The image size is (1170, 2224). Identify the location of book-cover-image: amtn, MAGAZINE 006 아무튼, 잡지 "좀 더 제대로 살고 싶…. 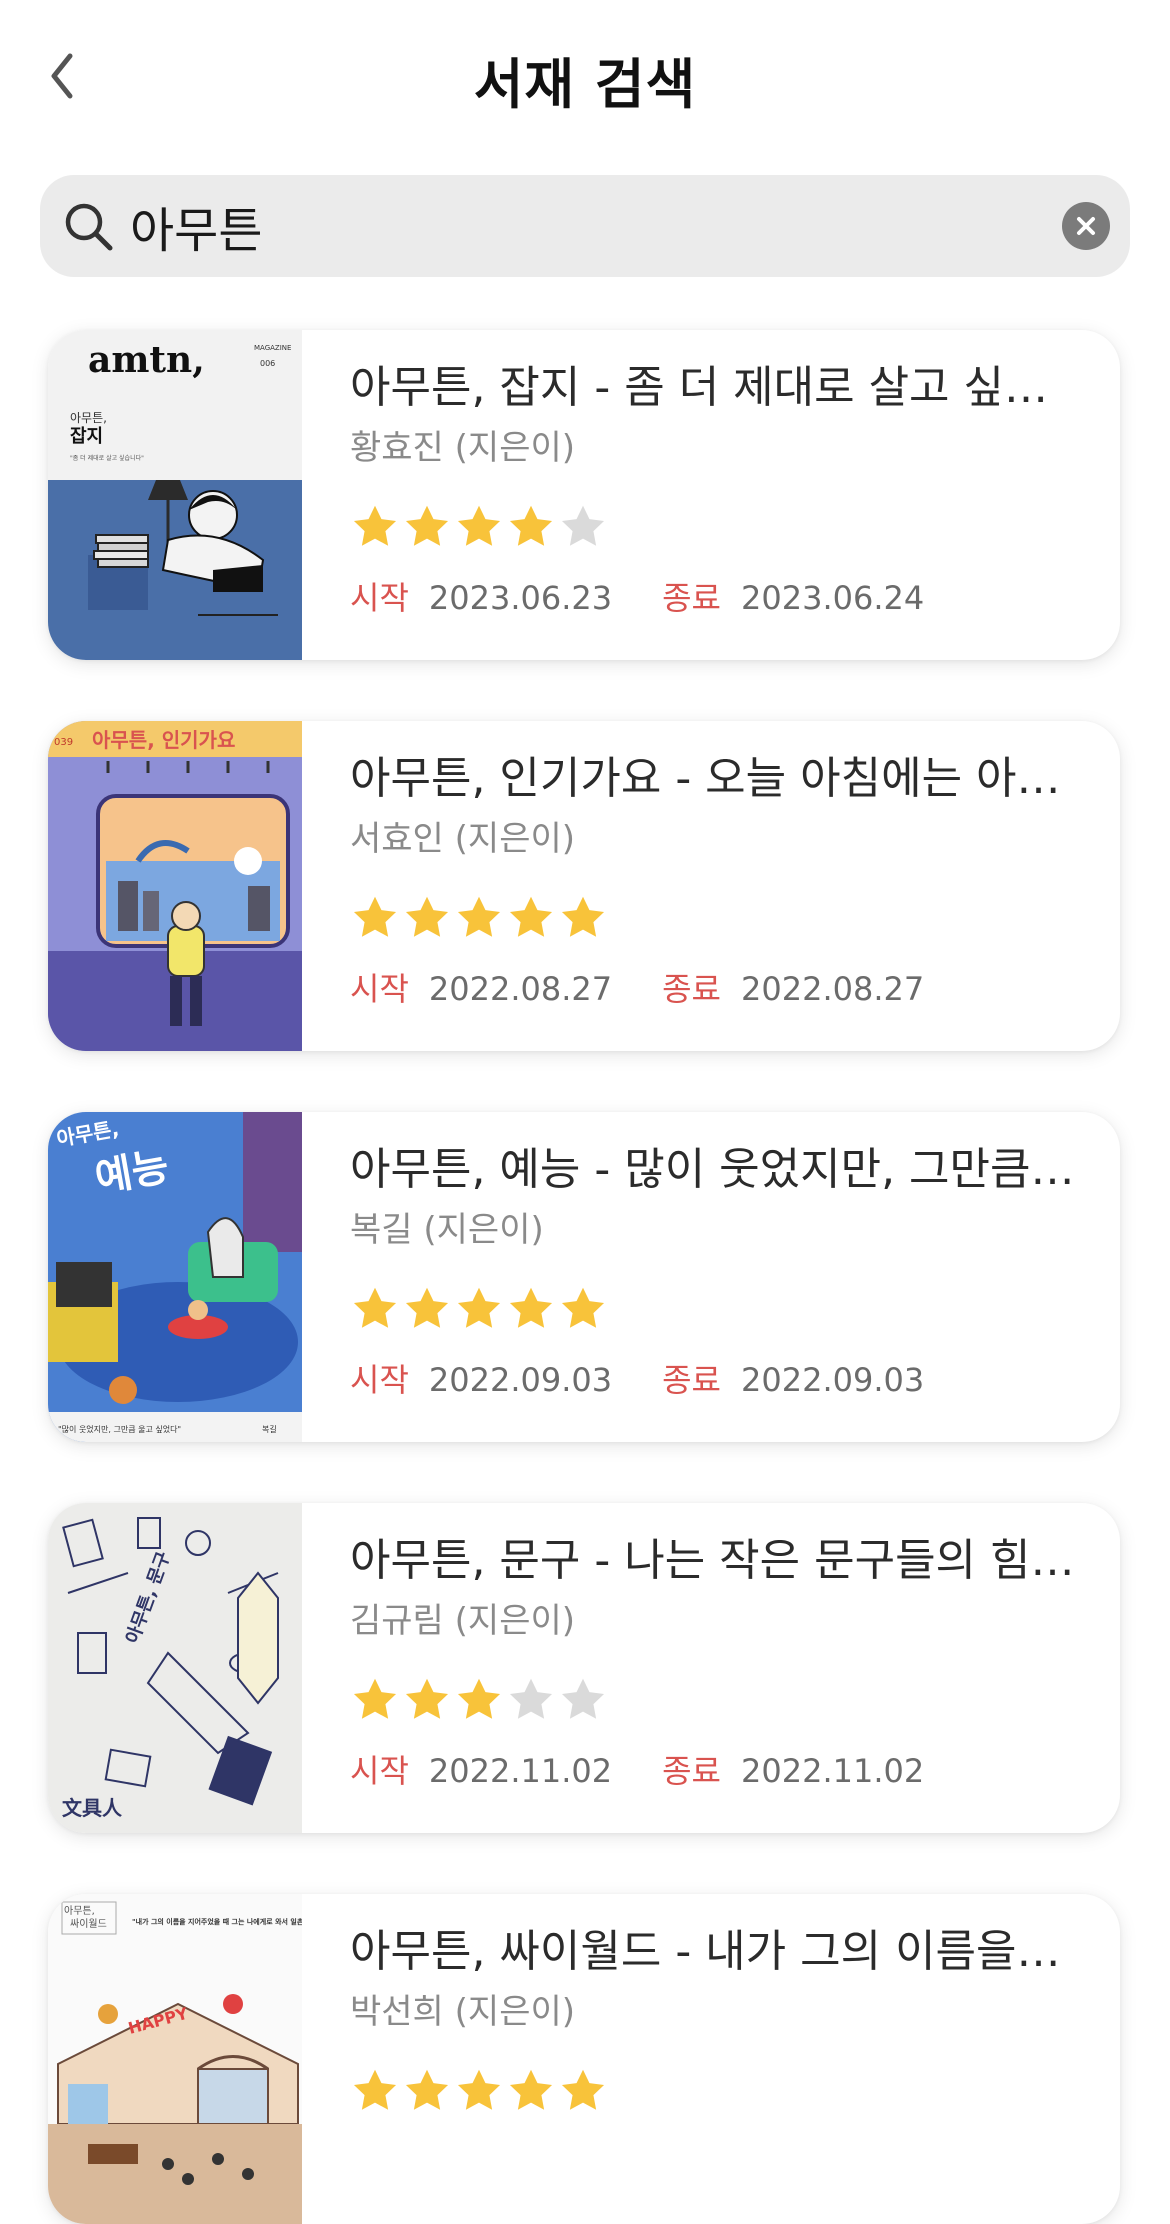
(175, 495).